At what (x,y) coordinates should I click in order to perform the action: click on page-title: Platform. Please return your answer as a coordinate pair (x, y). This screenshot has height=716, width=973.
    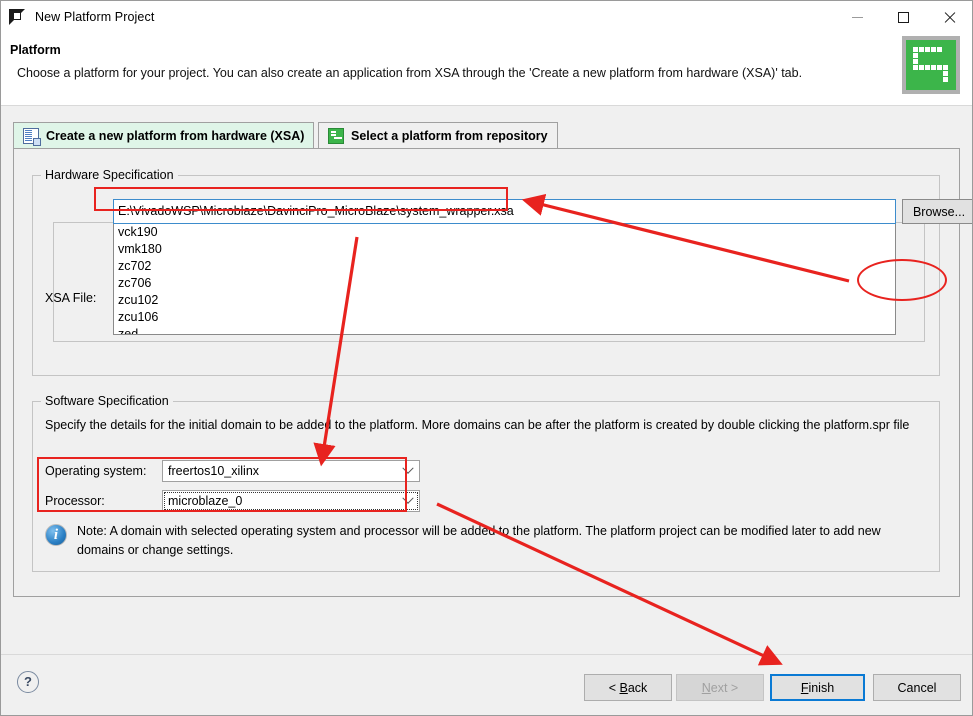
    Looking at the image, I should click on (35, 50).